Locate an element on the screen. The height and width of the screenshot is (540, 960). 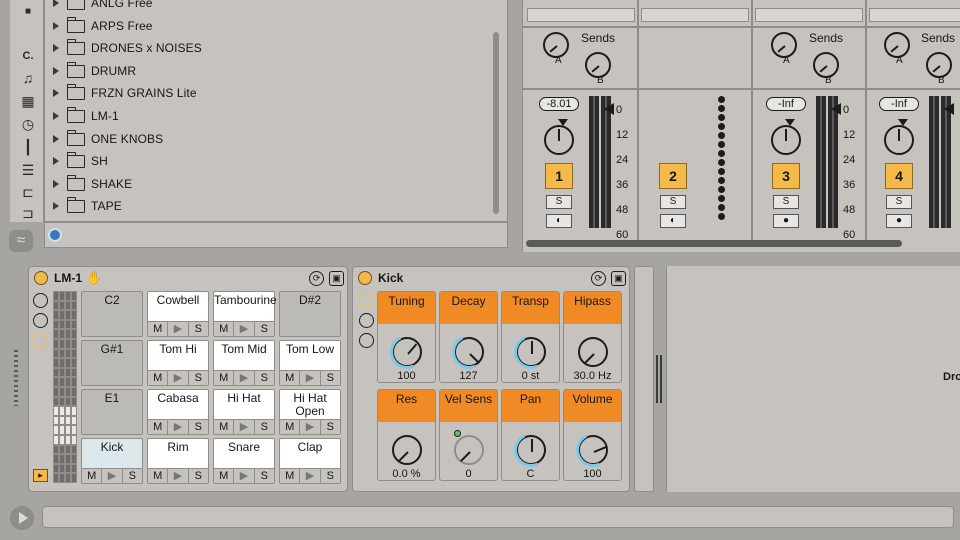
folder-row: DRUMR is located at coordinates (94, 71).